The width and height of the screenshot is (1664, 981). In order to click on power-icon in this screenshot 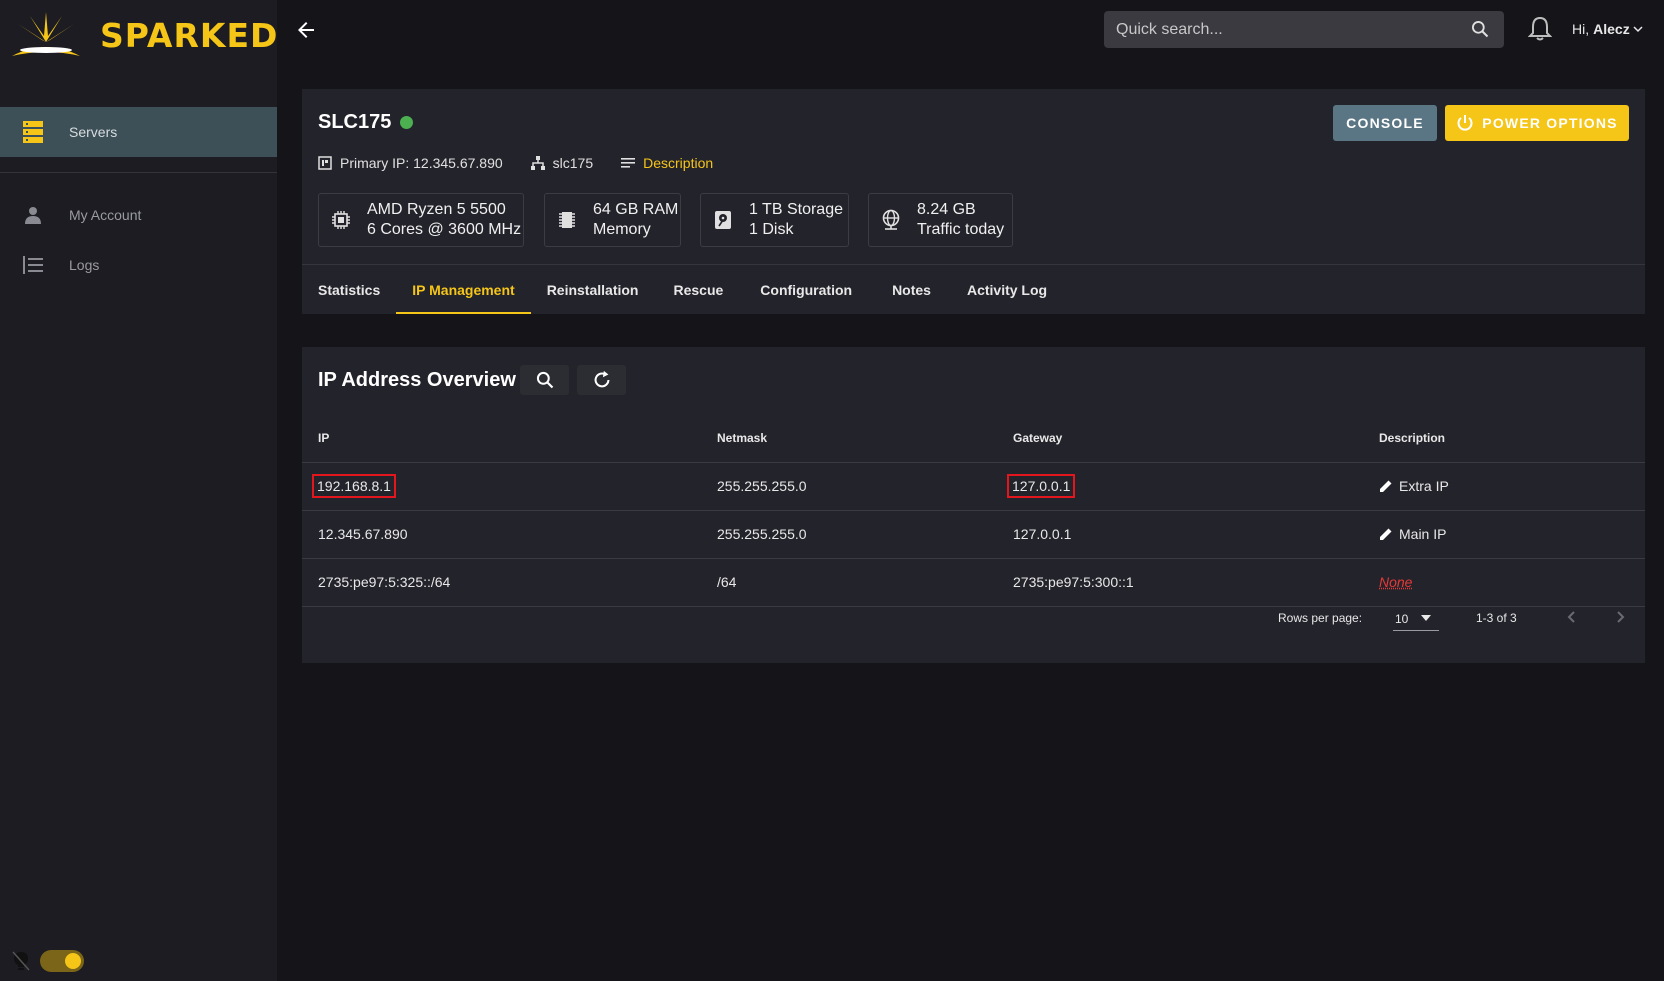, I will do `click(1465, 123)`.